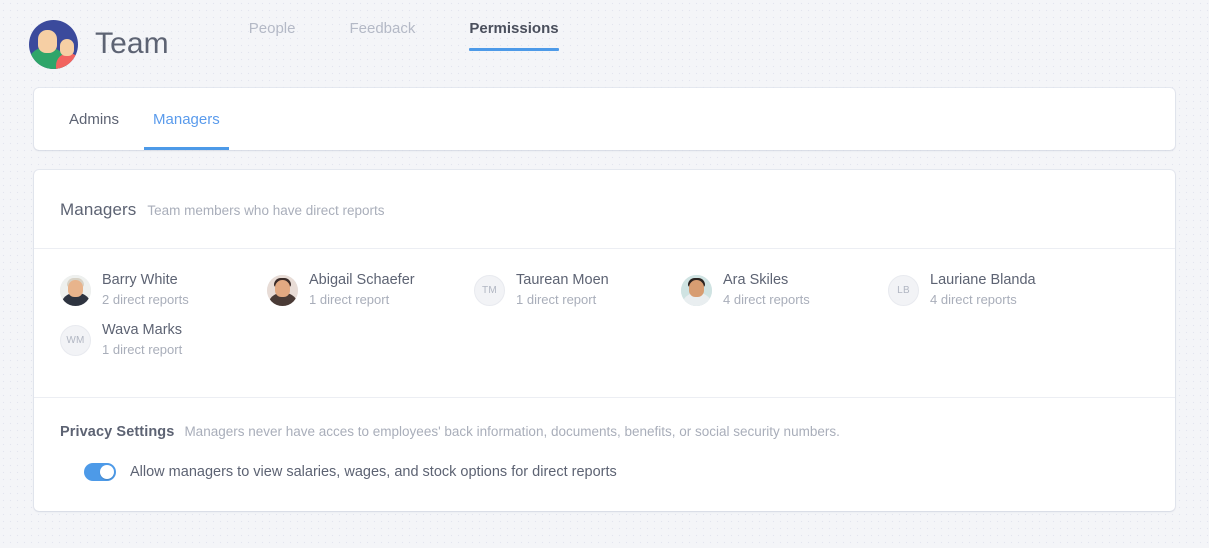 Image resolution: width=1209 pixels, height=548 pixels. Describe the element at coordinates (903, 290) in the screenshot. I see `avatar: LB` at that location.